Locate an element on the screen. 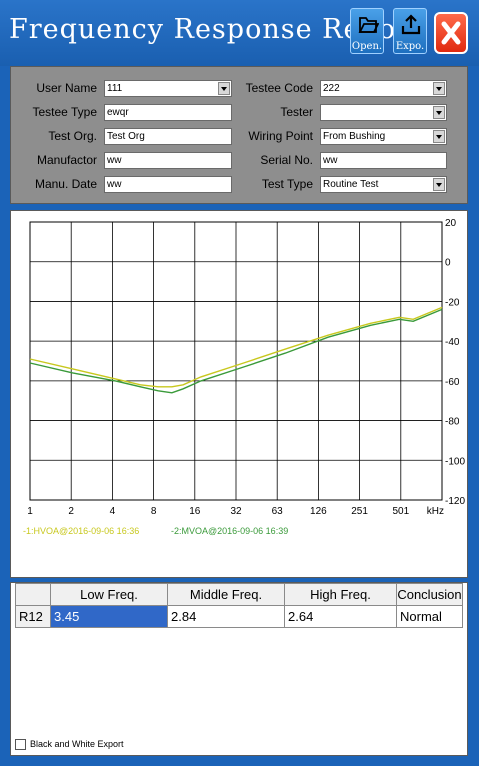  serial-no-value: ww is located at coordinates (330, 160).